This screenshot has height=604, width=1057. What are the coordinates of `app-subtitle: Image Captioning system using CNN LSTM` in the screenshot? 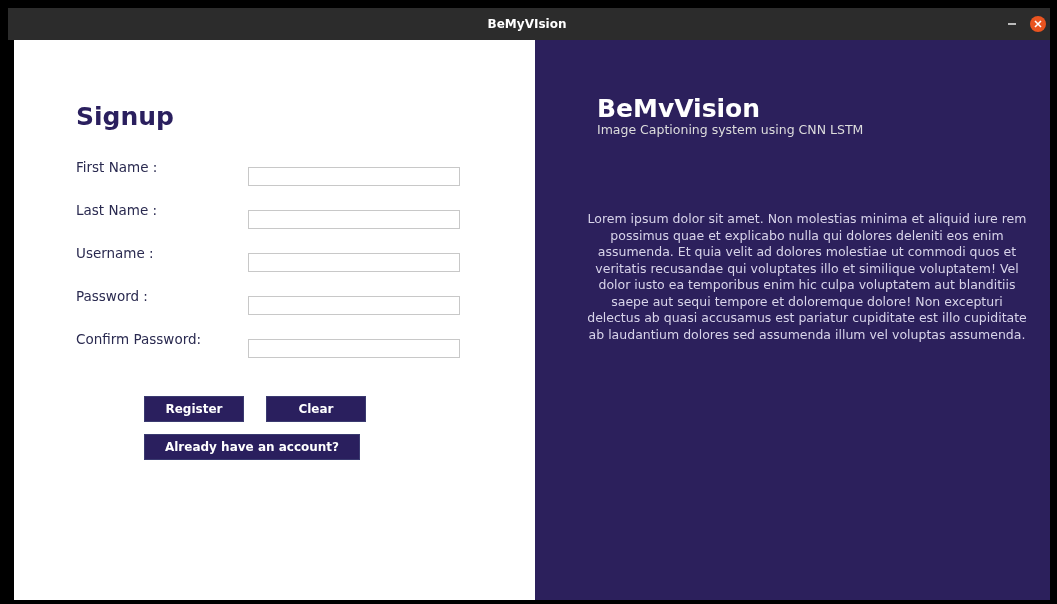 It's located at (731, 129).